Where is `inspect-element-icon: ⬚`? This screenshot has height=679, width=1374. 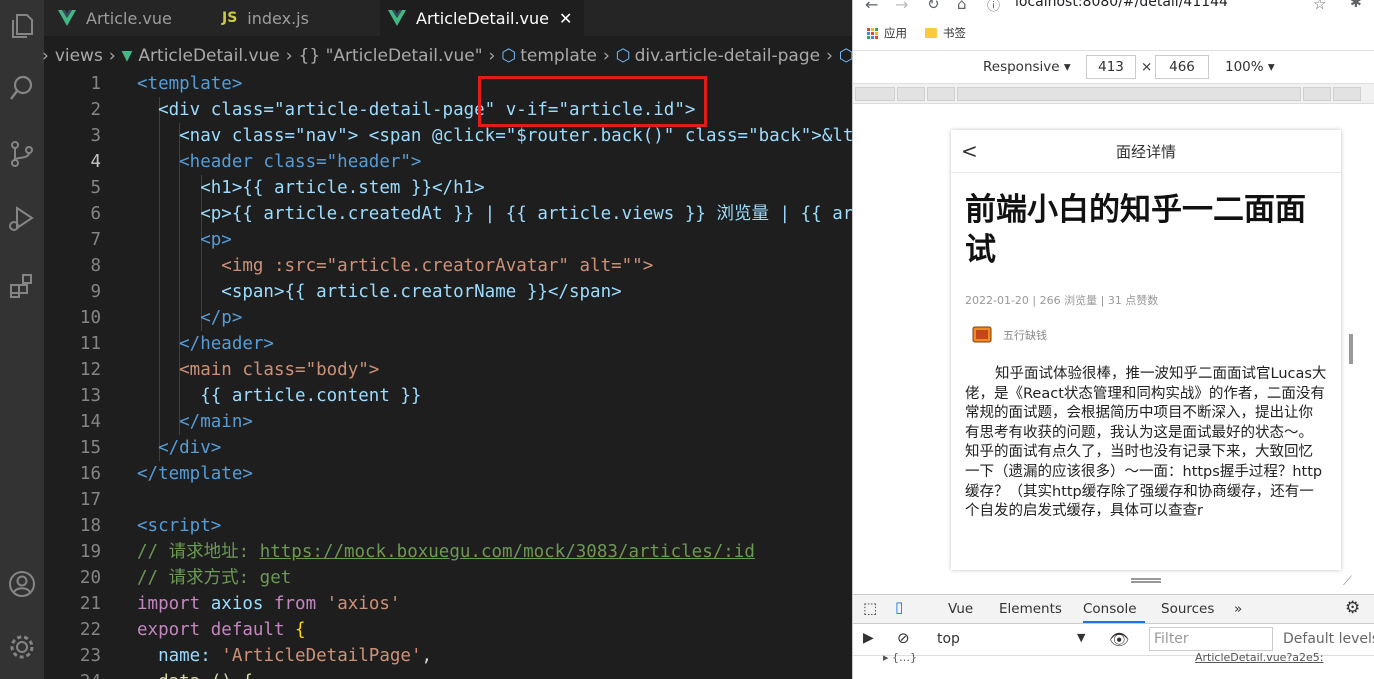 inspect-element-icon: ⬚ is located at coordinates (870, 608).